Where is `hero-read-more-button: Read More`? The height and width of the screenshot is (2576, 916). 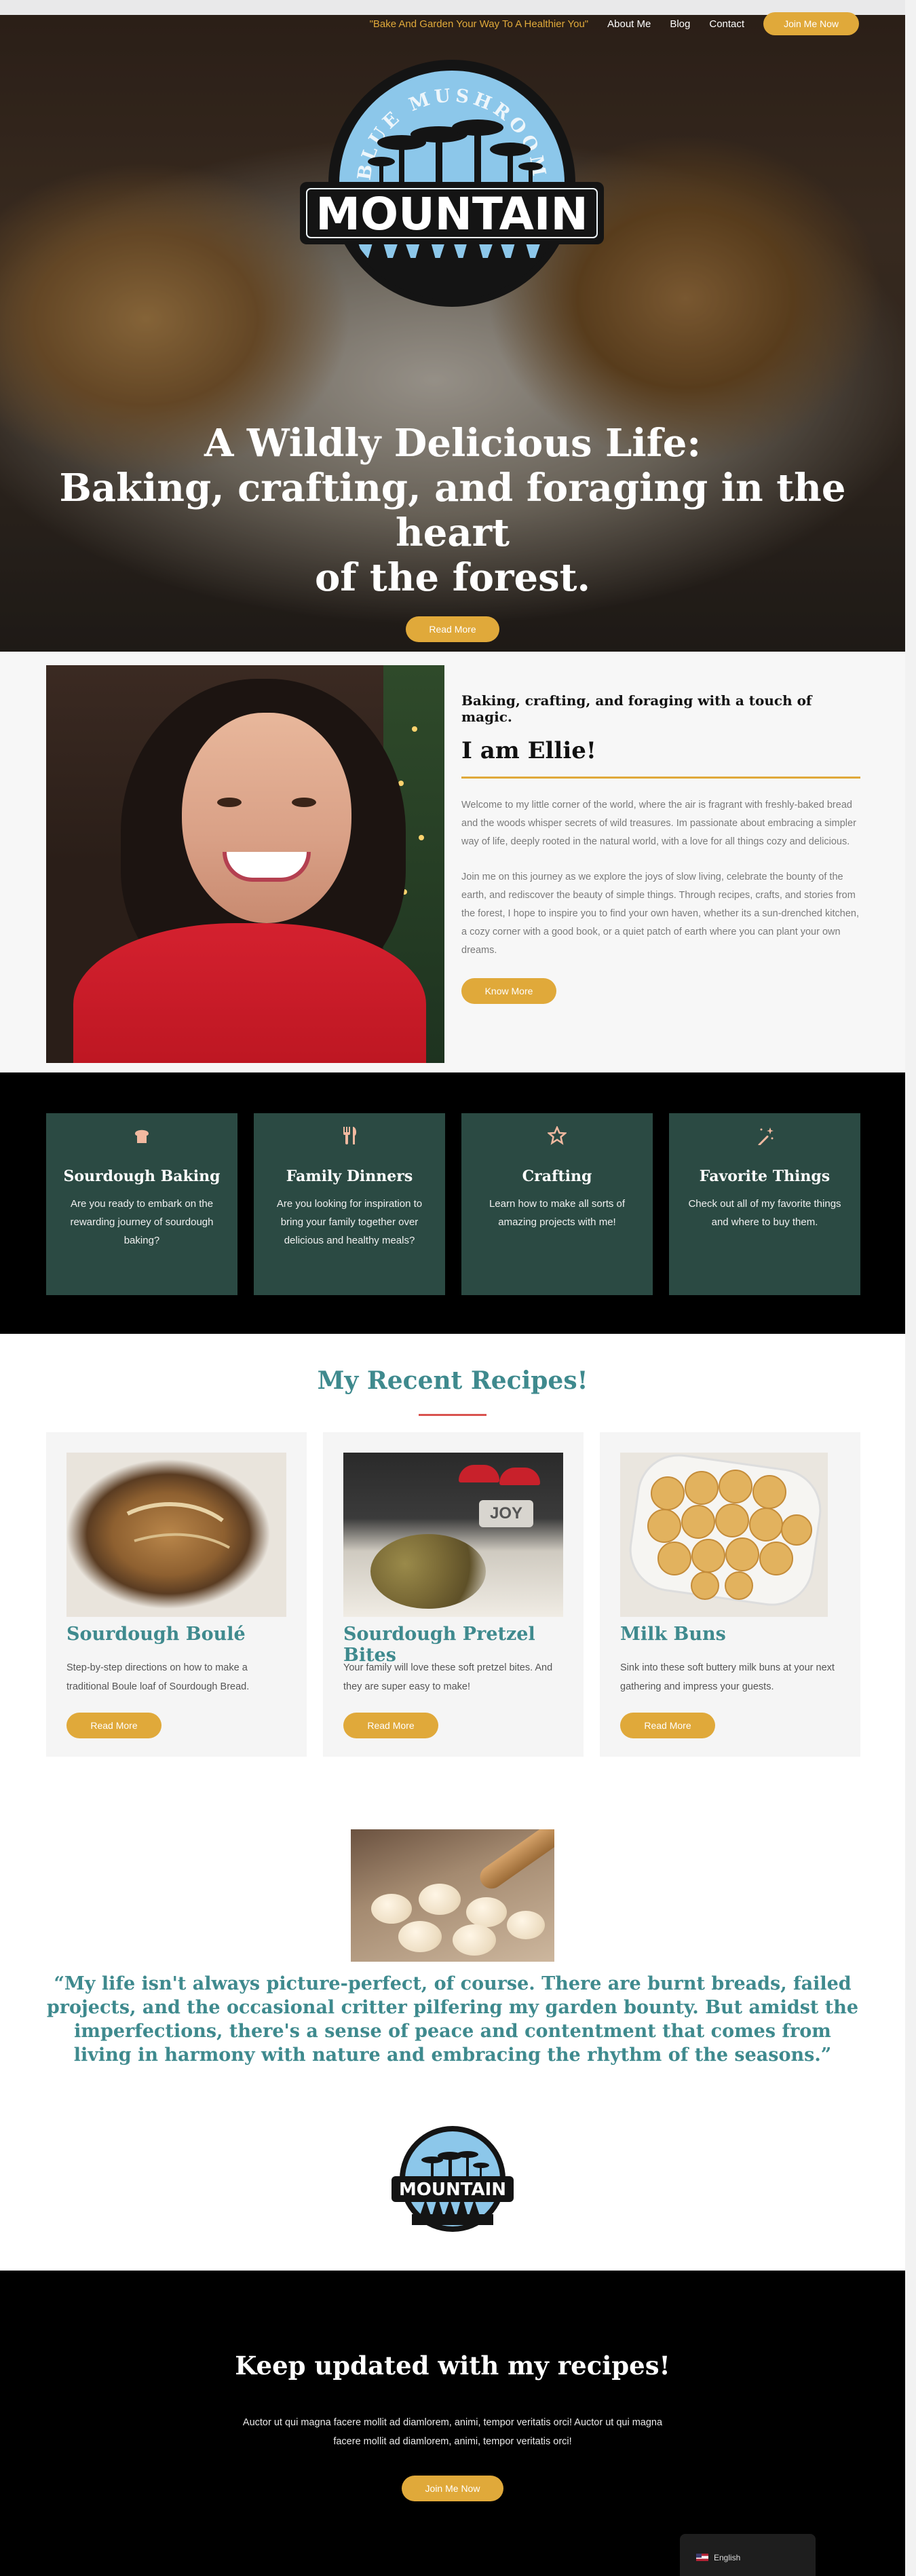 hero-read-more-button: Read More is located at coordinates (452, 629).